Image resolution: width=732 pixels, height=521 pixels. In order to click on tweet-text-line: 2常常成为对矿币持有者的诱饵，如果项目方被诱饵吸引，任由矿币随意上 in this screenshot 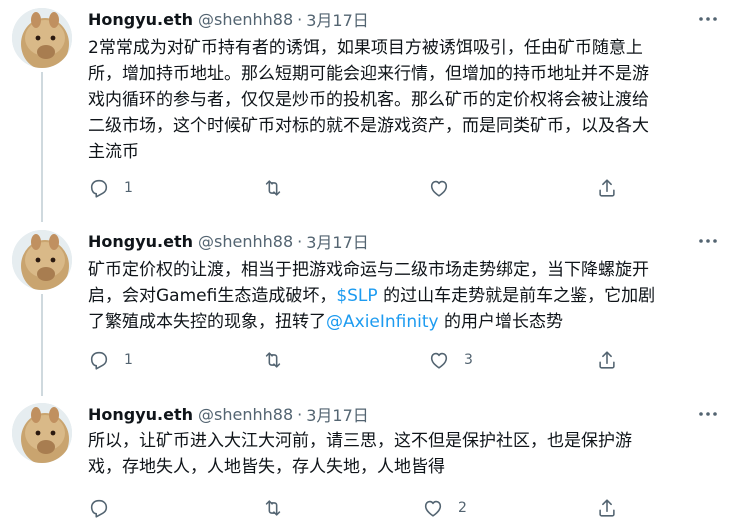, I will do `click(365, 48)`.